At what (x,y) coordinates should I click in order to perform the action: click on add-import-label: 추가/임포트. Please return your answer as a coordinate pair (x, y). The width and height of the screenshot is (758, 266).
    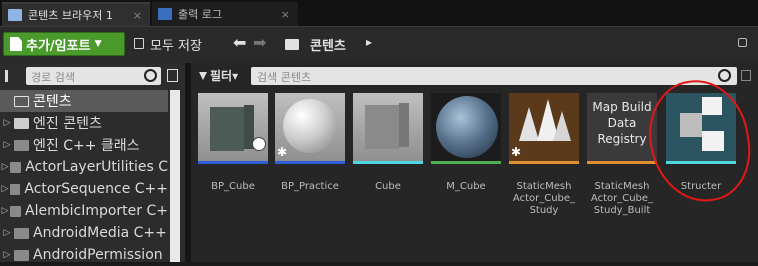
    Looking at the image, I should click on (58, 46).